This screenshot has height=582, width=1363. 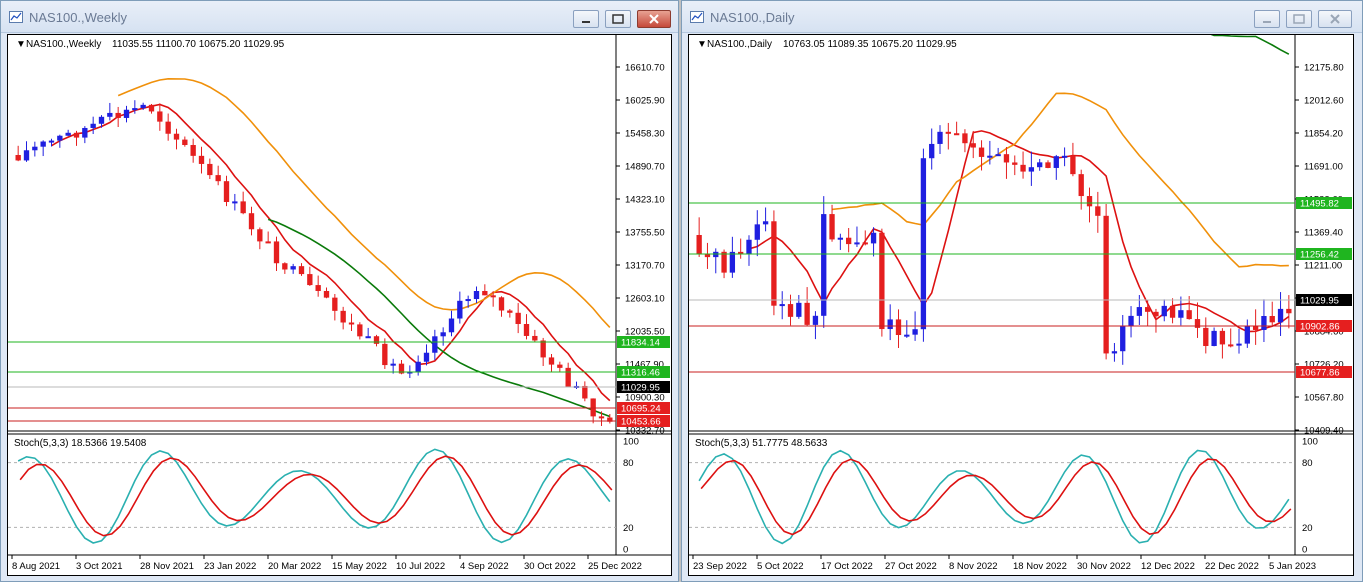 I want to click on price-tick-label: 10900.30, so click(x=645, y=398).